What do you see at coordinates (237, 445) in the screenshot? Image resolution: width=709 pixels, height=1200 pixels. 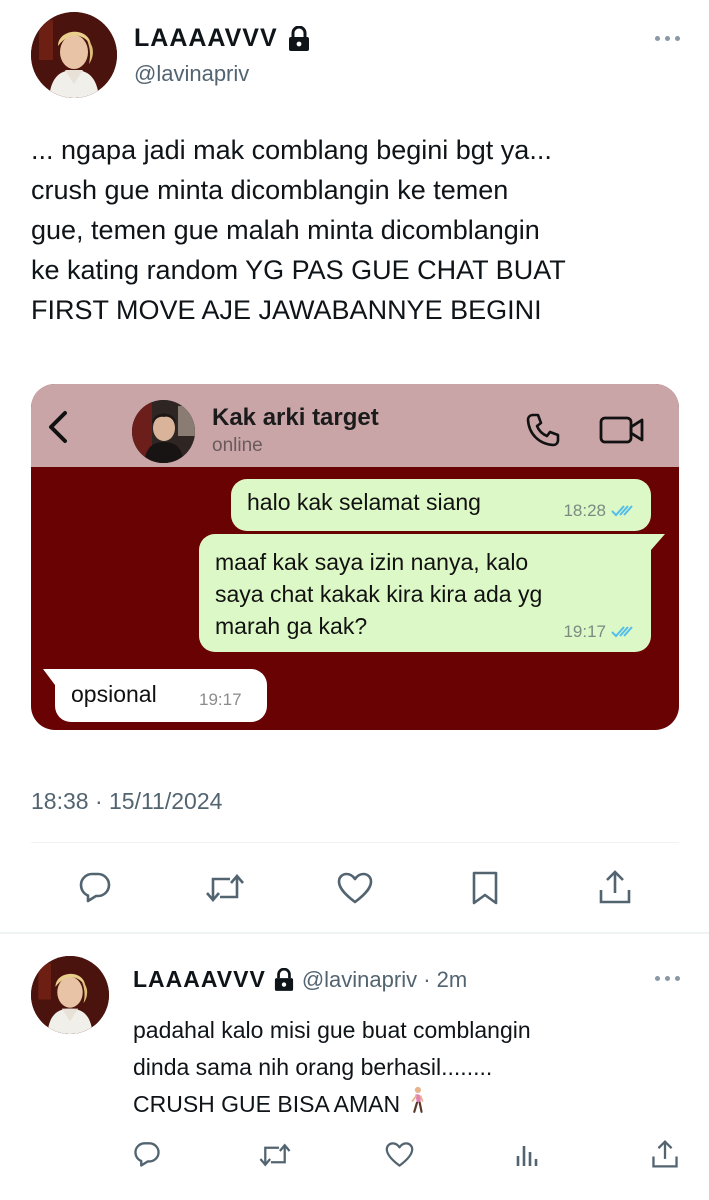 I see `contact-status: online` at bounding box center [237, 445].